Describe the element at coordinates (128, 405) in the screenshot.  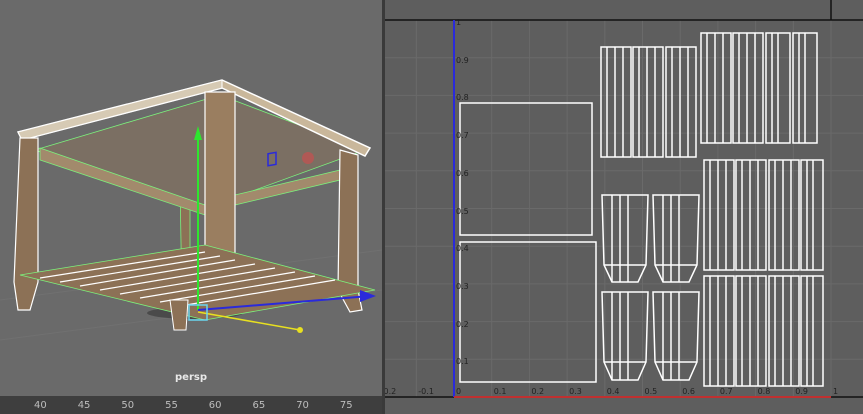
I see `timeline-tick-label: 50` at that location.